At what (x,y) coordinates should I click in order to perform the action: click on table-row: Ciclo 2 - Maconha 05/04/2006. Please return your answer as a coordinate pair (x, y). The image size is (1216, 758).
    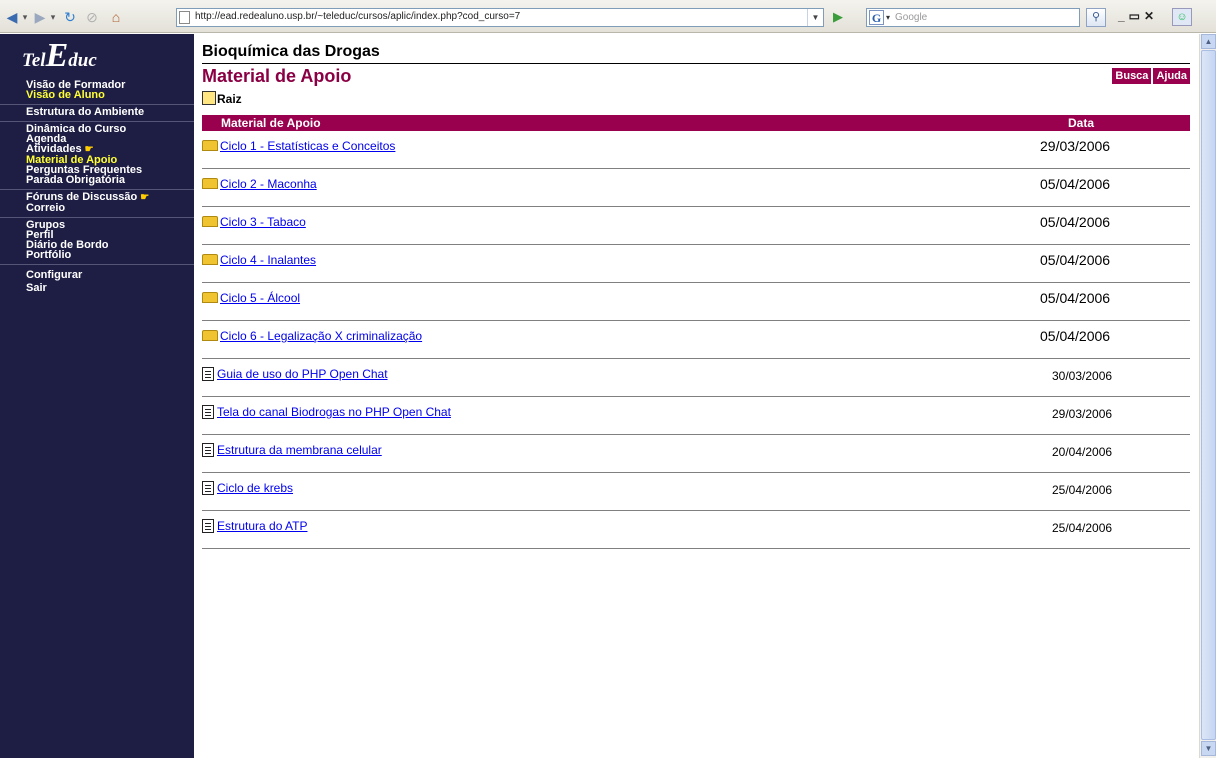
    Looking at the image, I should click on (696, 188).